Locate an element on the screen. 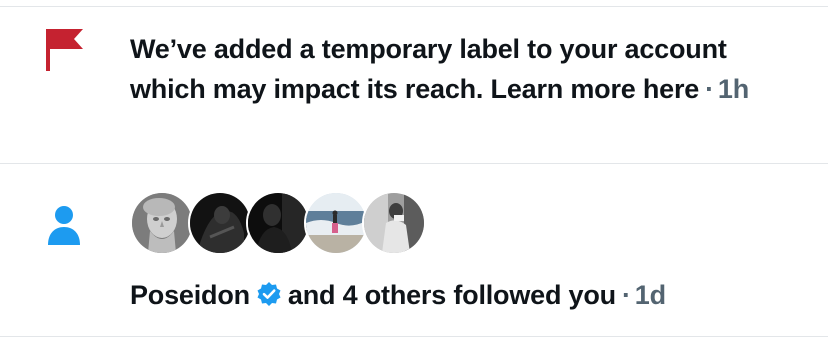 The height and width of the screenshot is (337, 828). dark-avatar is located at coordinates (220, 223).